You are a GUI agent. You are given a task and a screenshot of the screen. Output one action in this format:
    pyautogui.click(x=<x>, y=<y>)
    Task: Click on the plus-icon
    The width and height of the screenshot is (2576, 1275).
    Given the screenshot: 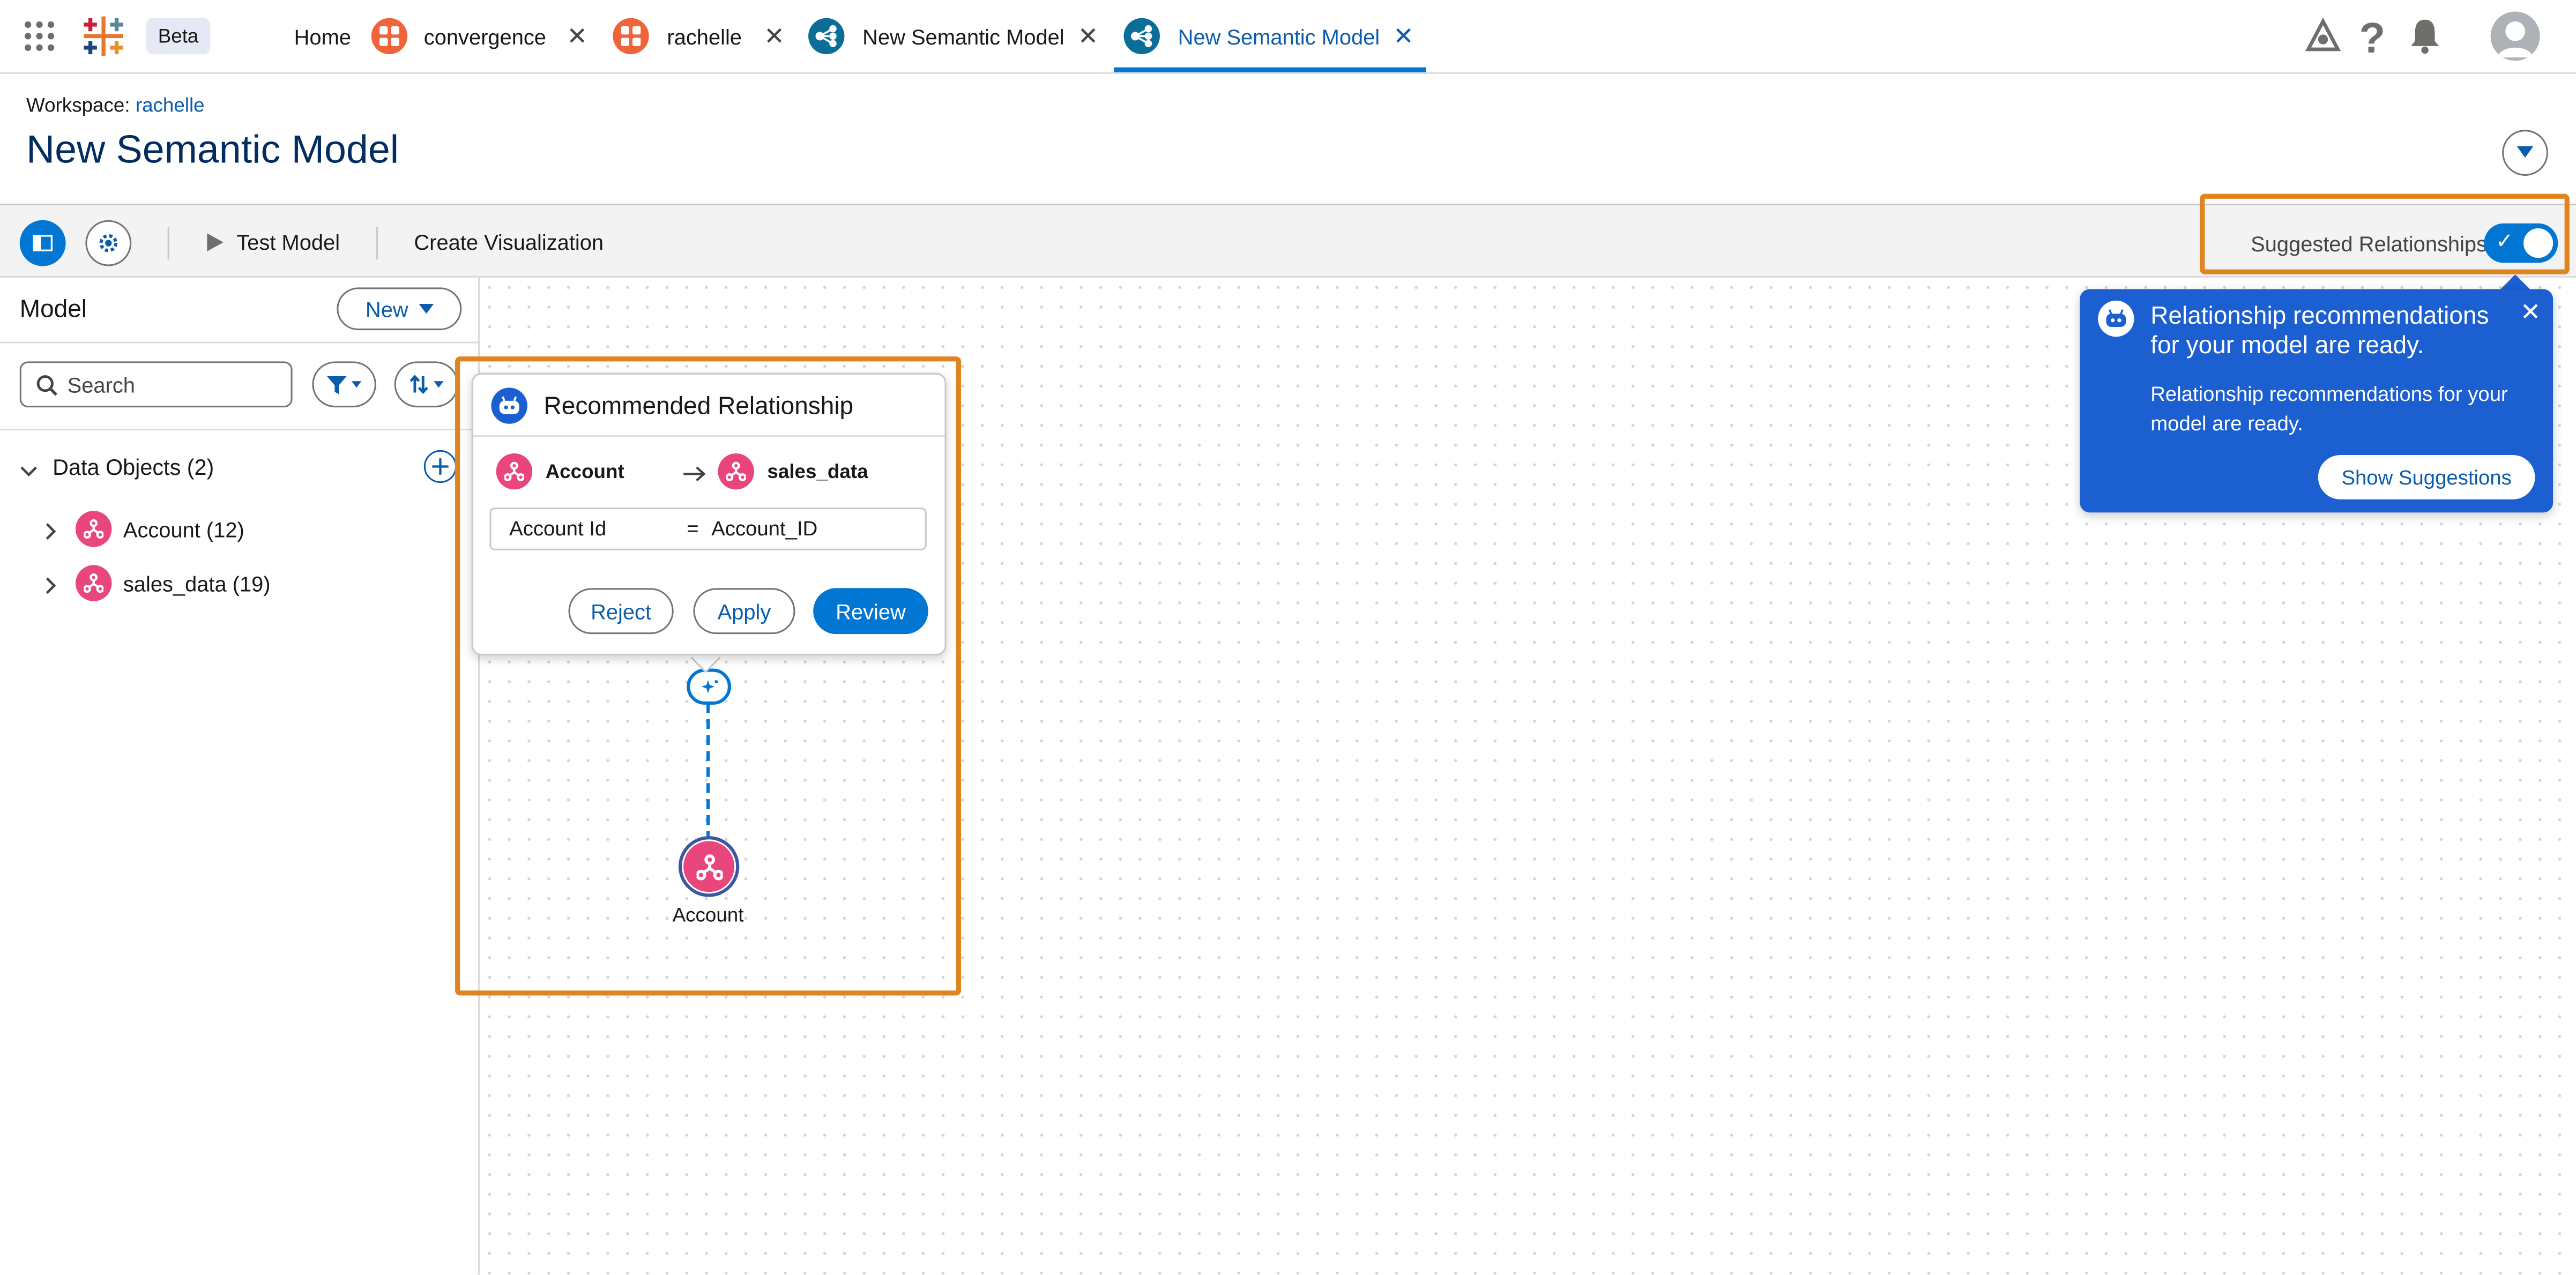 What is the action you would take?
    pyautogui.click(x=440, y=467)
    